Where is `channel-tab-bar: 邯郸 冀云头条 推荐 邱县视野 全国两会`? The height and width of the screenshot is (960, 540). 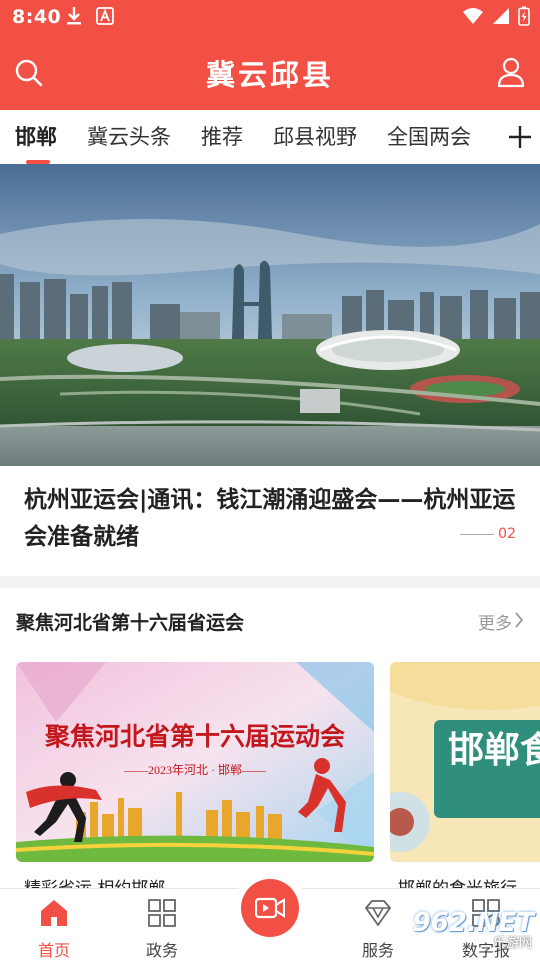
channel-tab-bar: 邯郸 冀云头条 推荐 邱县视野 全国两会 is located at coordinates (270, 137).